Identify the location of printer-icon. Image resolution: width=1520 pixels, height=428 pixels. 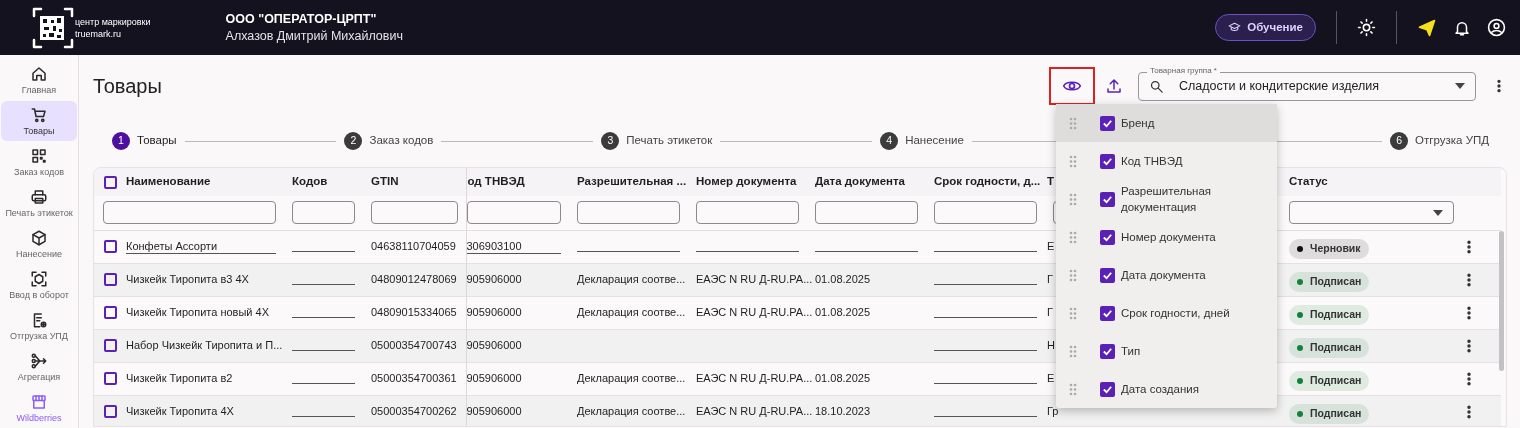
(39, 196).